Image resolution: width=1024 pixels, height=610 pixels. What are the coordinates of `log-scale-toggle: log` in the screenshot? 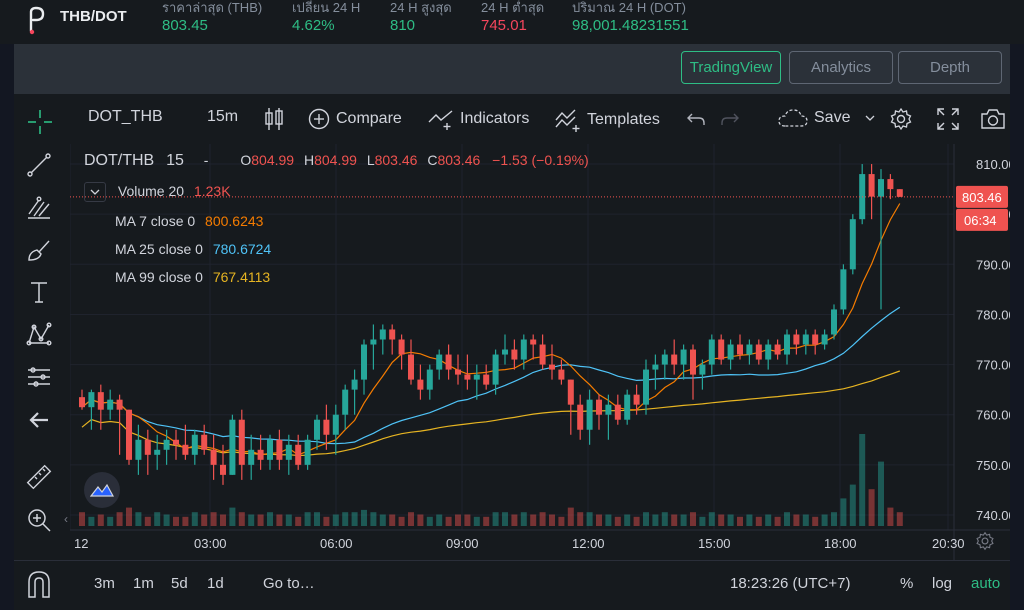 It's located at (942, 583).